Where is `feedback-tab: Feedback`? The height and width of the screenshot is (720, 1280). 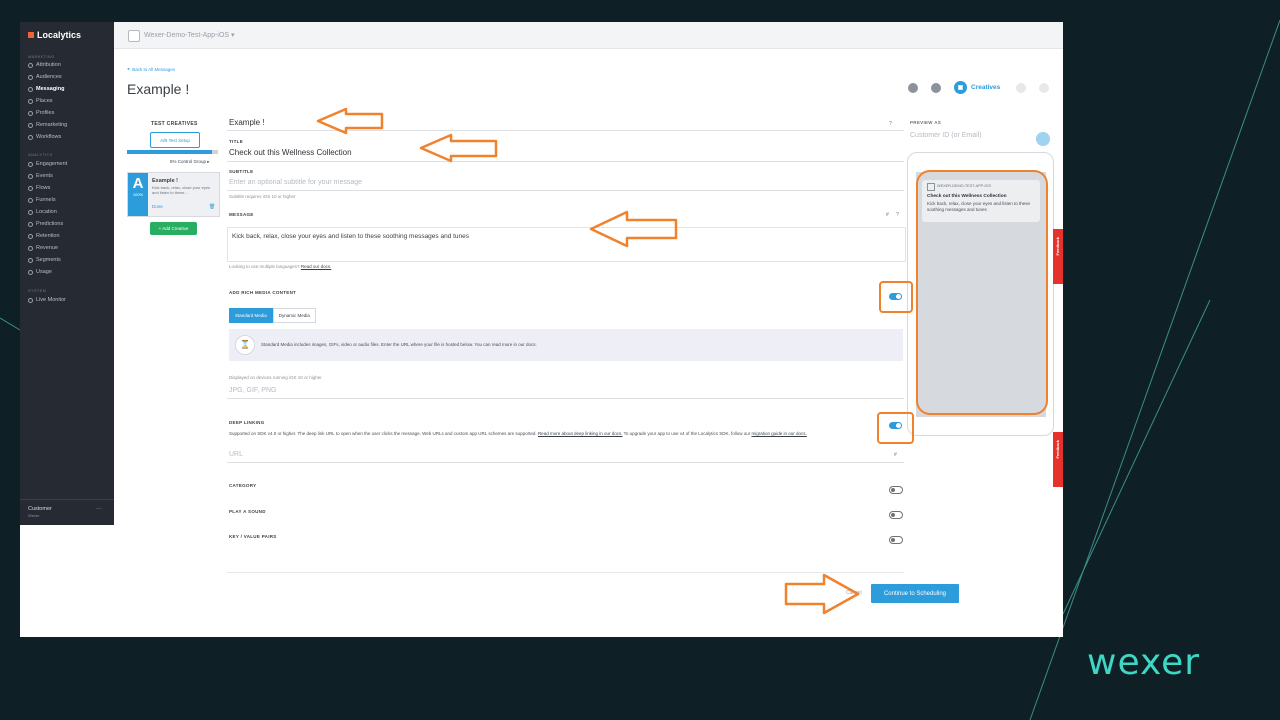
feedback-tab: Feedback is located at coordinates (1058, 256).